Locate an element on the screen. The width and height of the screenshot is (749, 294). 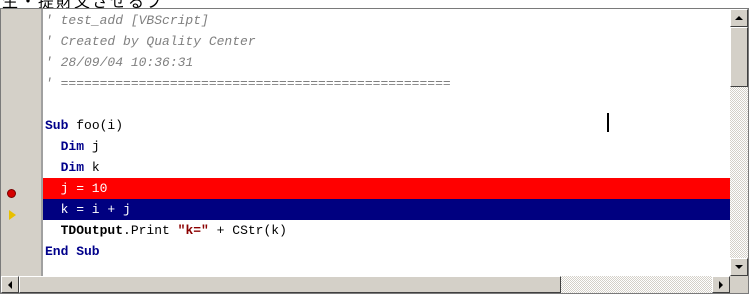
scrollbar-corner is located at coordinates (739, 284).